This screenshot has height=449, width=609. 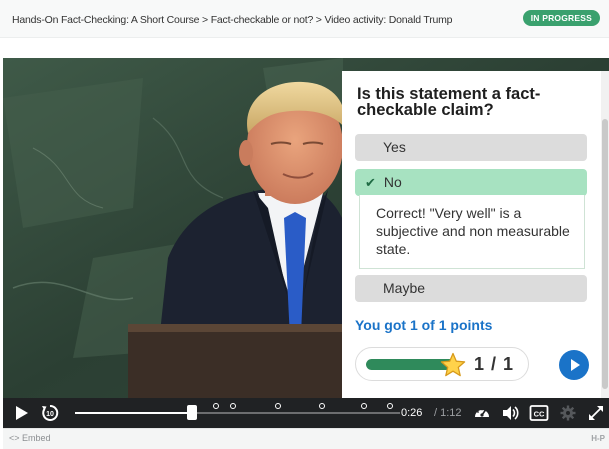 I want to click on score-fraction: 1 / 1, so click(x=494, y=364).